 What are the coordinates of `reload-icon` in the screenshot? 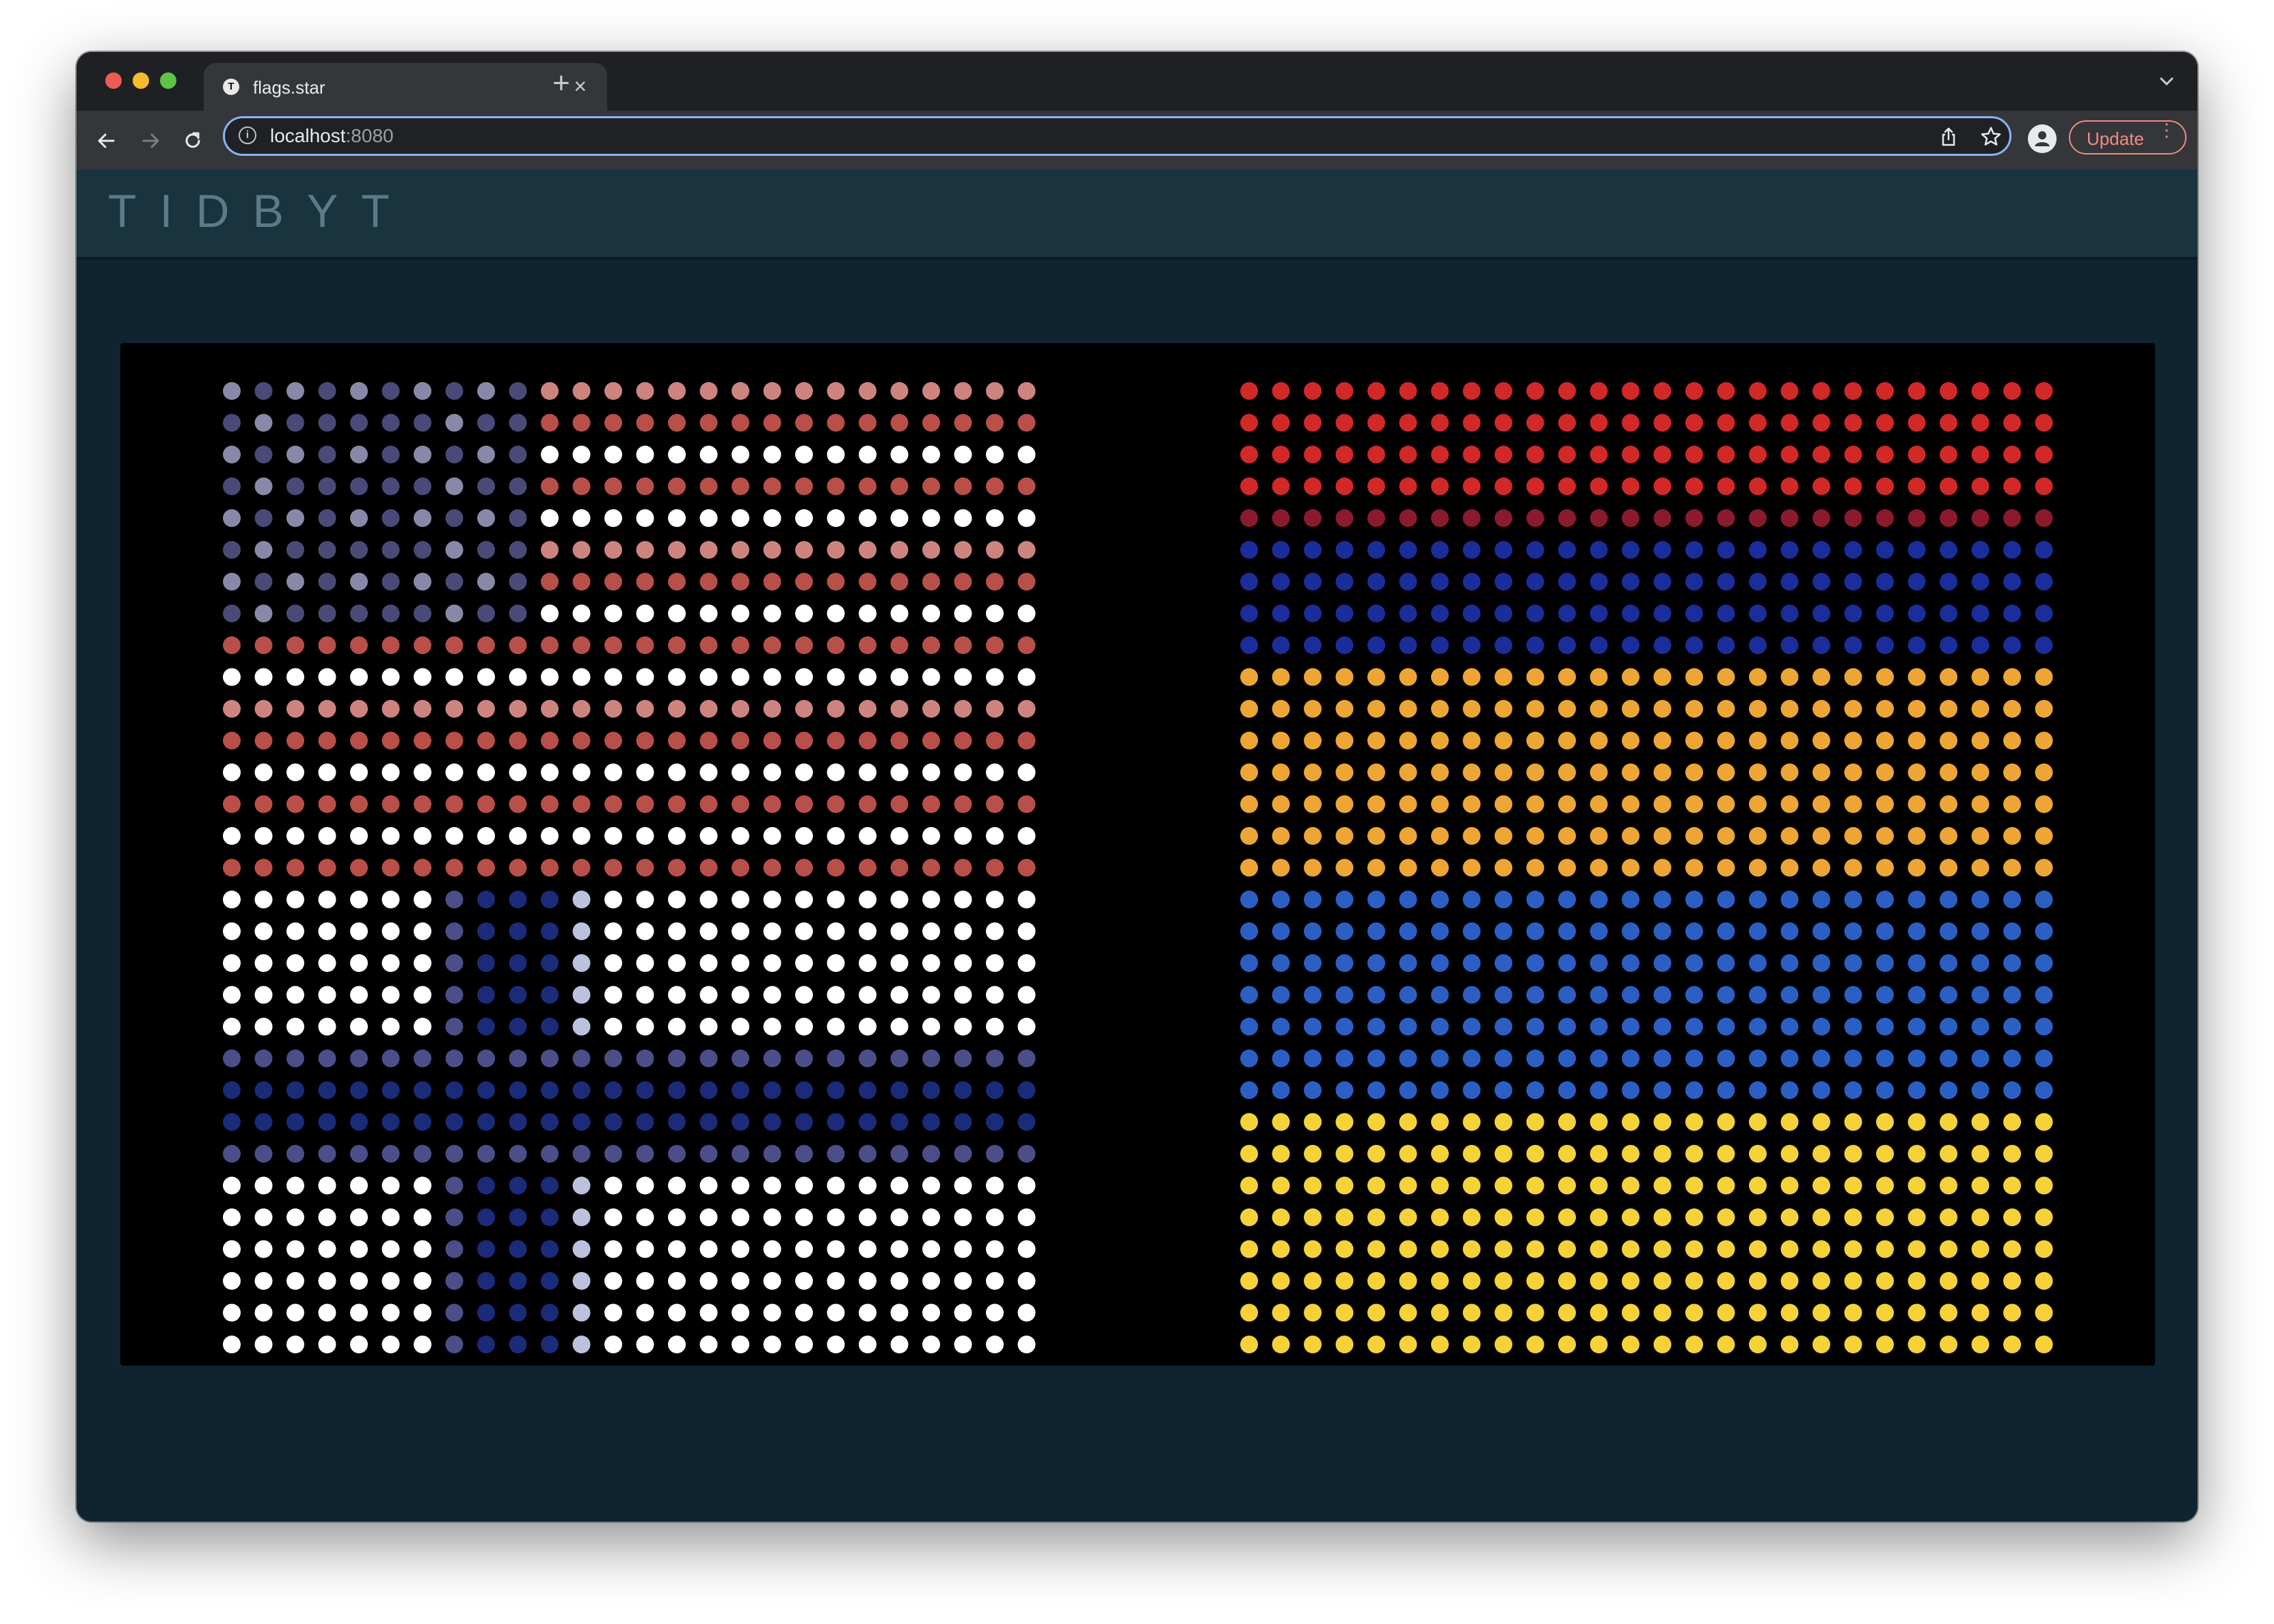 It's located at (192, 140).